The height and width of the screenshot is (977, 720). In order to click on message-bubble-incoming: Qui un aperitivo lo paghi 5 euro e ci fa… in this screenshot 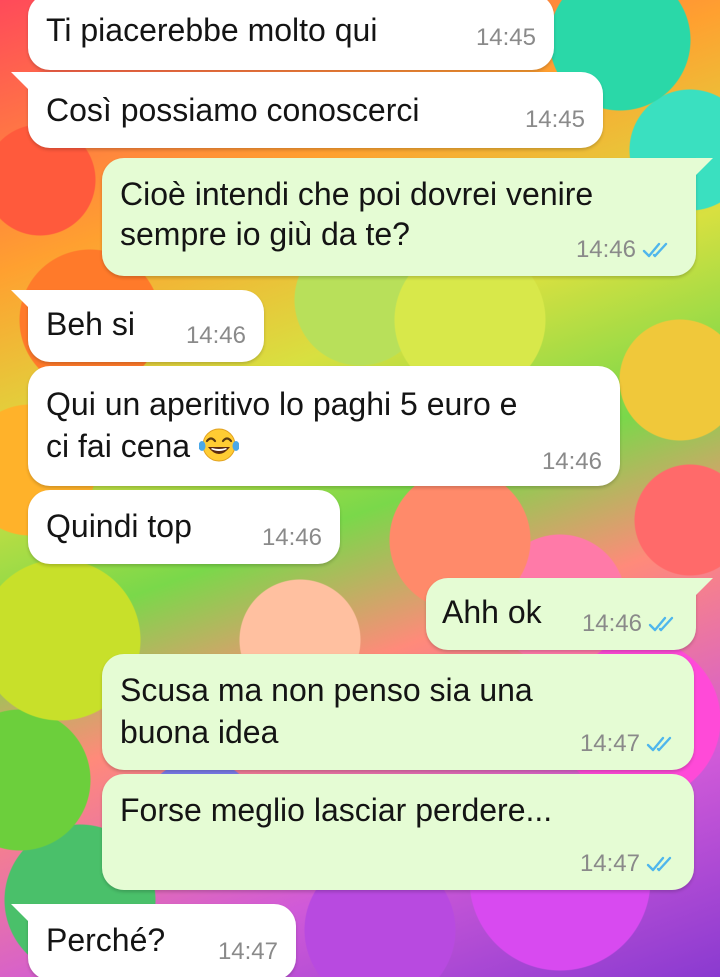, I will do `click(324, 426)`.